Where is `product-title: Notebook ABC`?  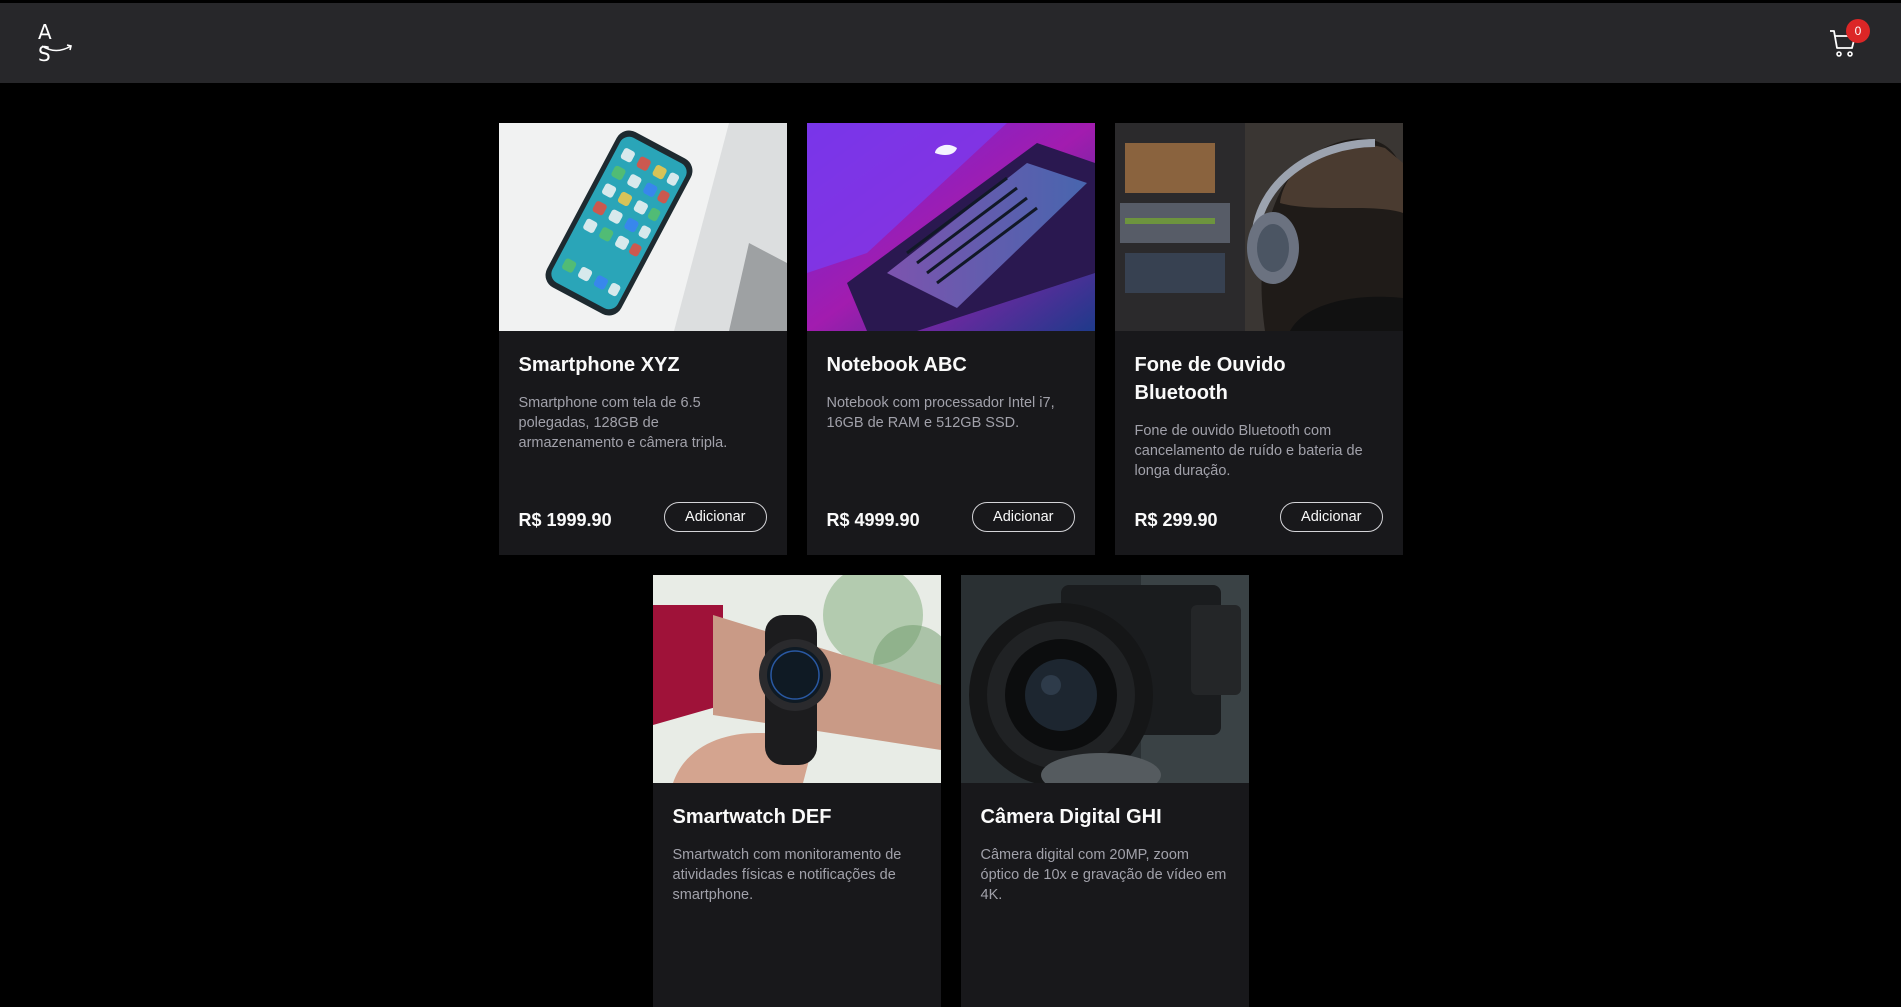
product-title: Notebook ABC is located at coordinates (896, 365).